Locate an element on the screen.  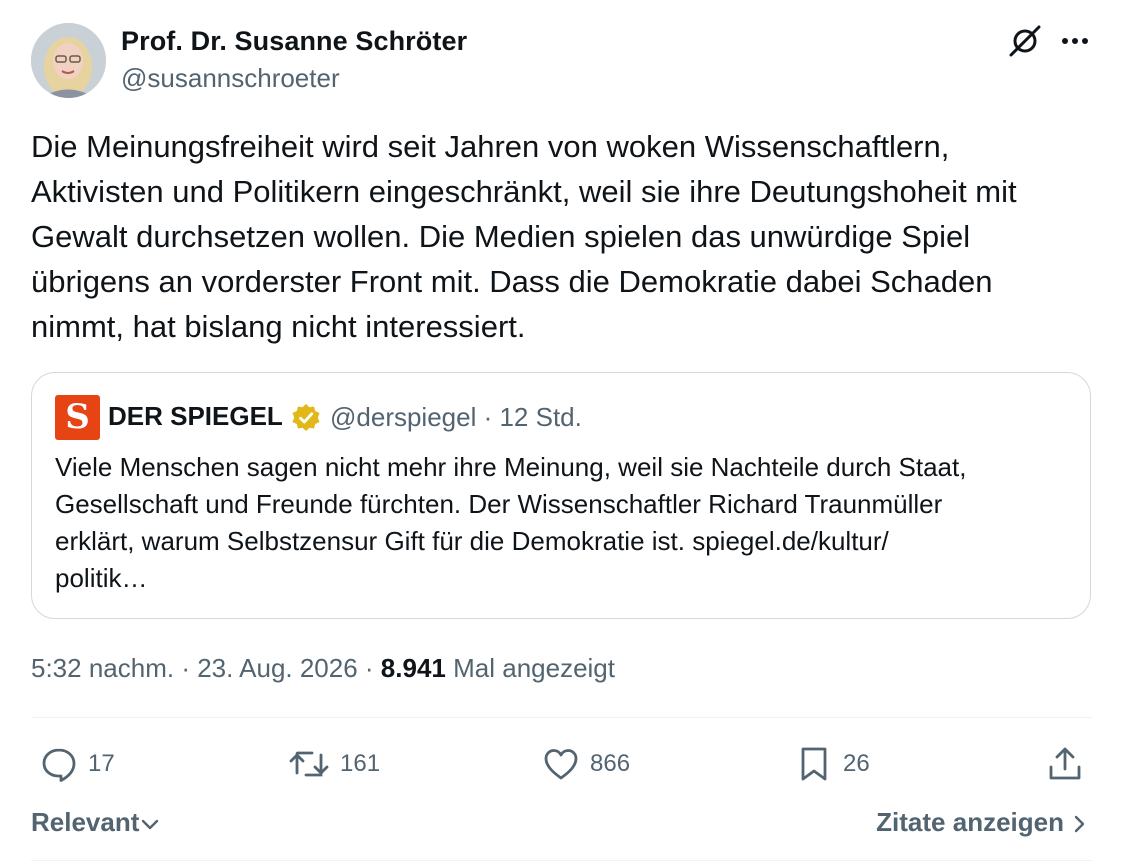
sort-label: Relevant is located at coordinates (85, 822).